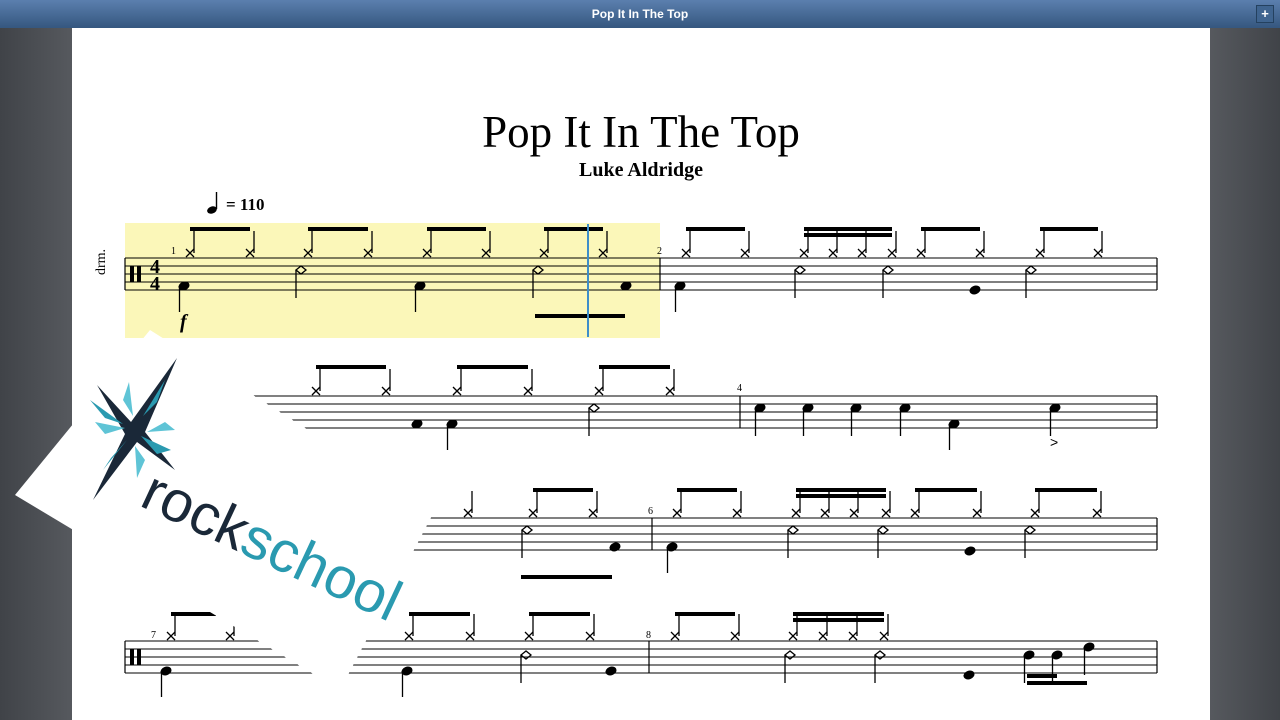 Image resolution: width=1280 pixels, height=720 pixels. What do you see at coordinates (392, 280) in the screenshot?
I see `playback-highlight` at bounding box center [392, 280].